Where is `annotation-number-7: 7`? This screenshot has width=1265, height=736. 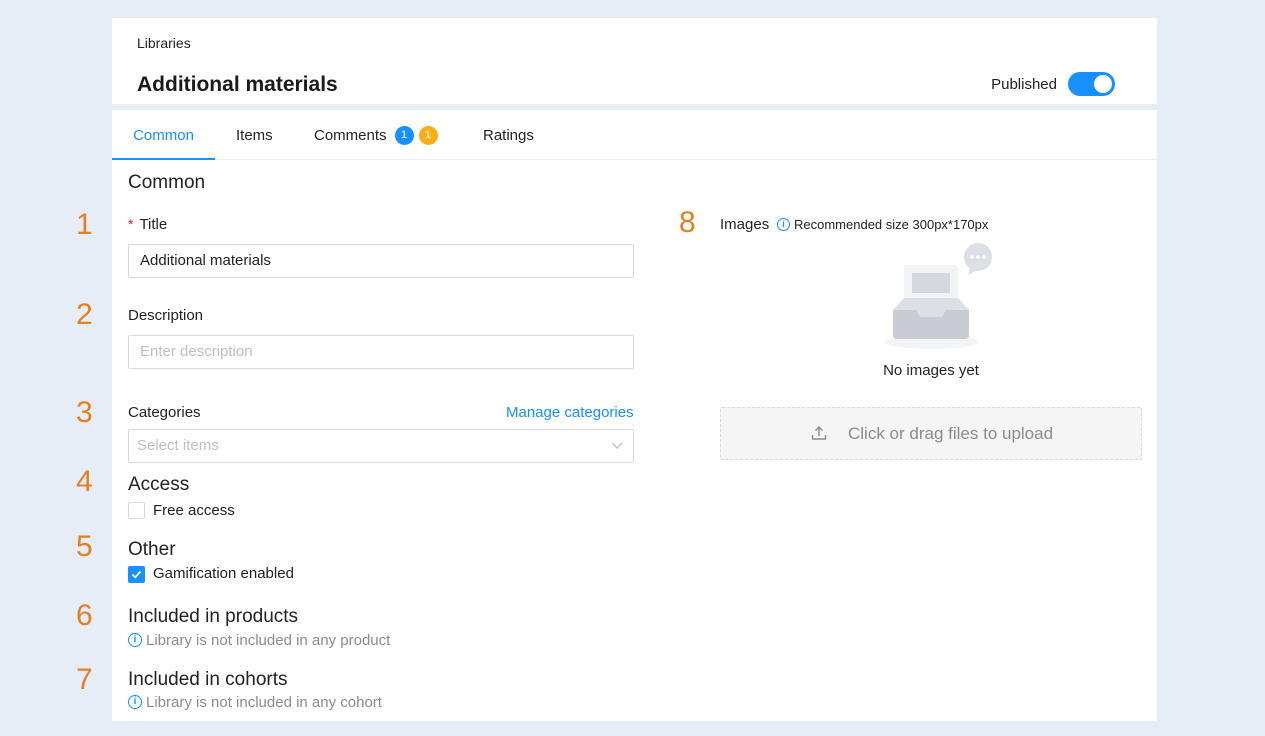 annotation-number-7: 7 is located at coordinates (84, 679).